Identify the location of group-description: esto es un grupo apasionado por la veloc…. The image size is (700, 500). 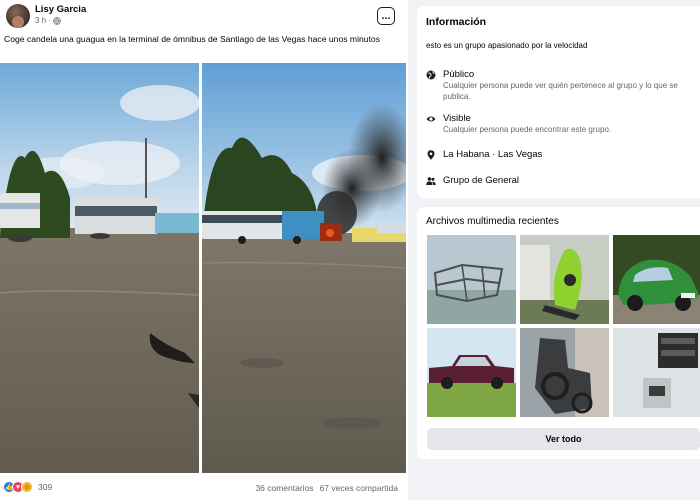
(507, 45).